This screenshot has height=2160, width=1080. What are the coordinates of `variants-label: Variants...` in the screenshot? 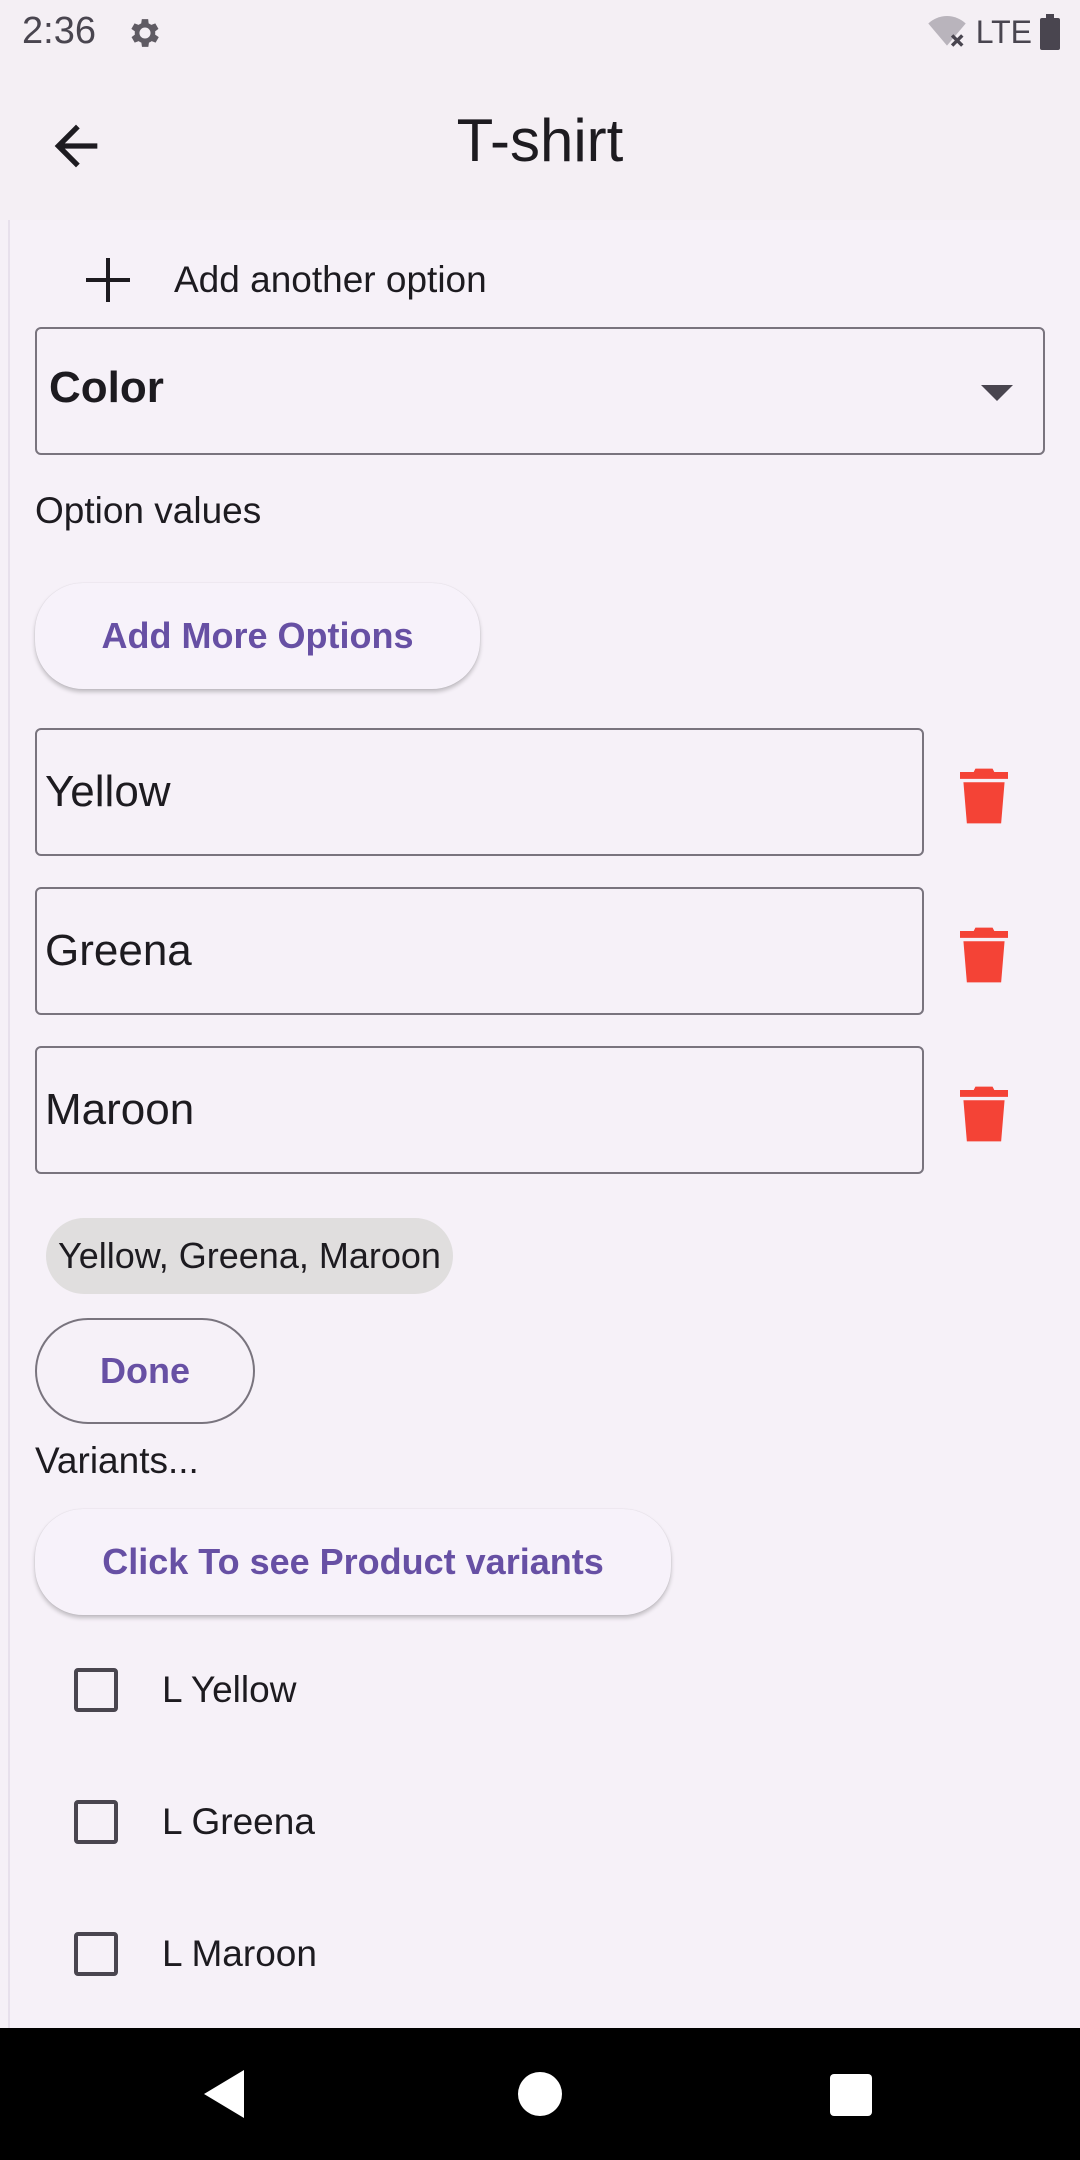 It's located at (117, 1460).